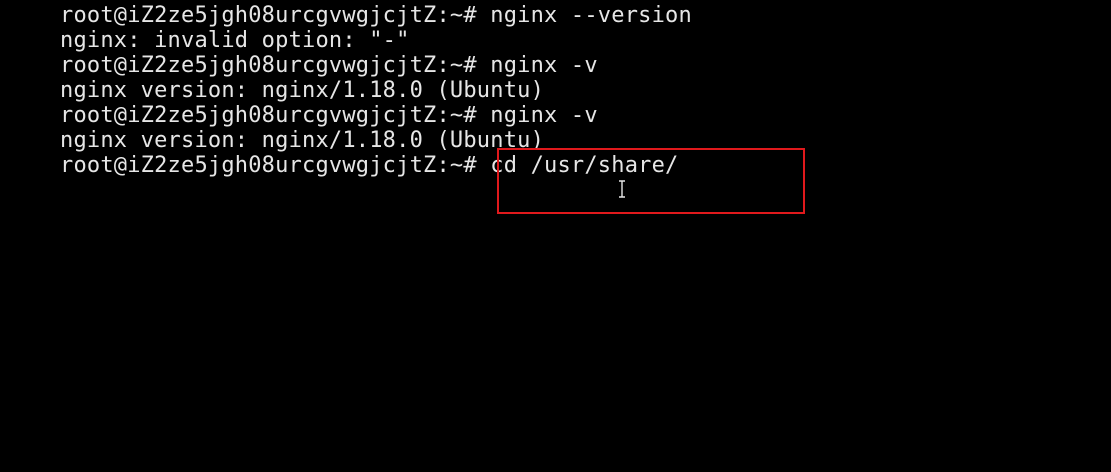 The width and height of the screenshot is (1111, 472). Describe the element at coordinates (651, 181) in the screenshot. I see `command-highlight-box` at that location.